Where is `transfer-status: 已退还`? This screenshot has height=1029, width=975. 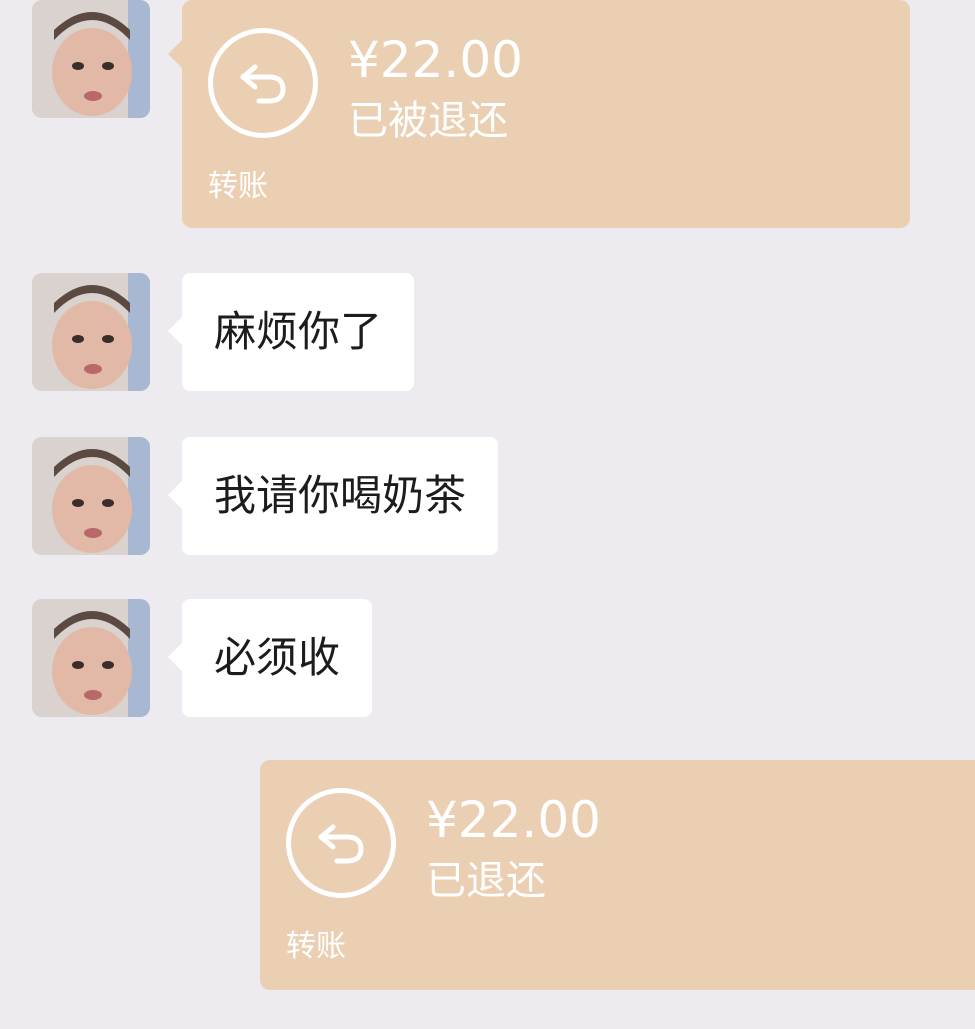
transfer-status: 已退还 is located at coordinates (486, 881).